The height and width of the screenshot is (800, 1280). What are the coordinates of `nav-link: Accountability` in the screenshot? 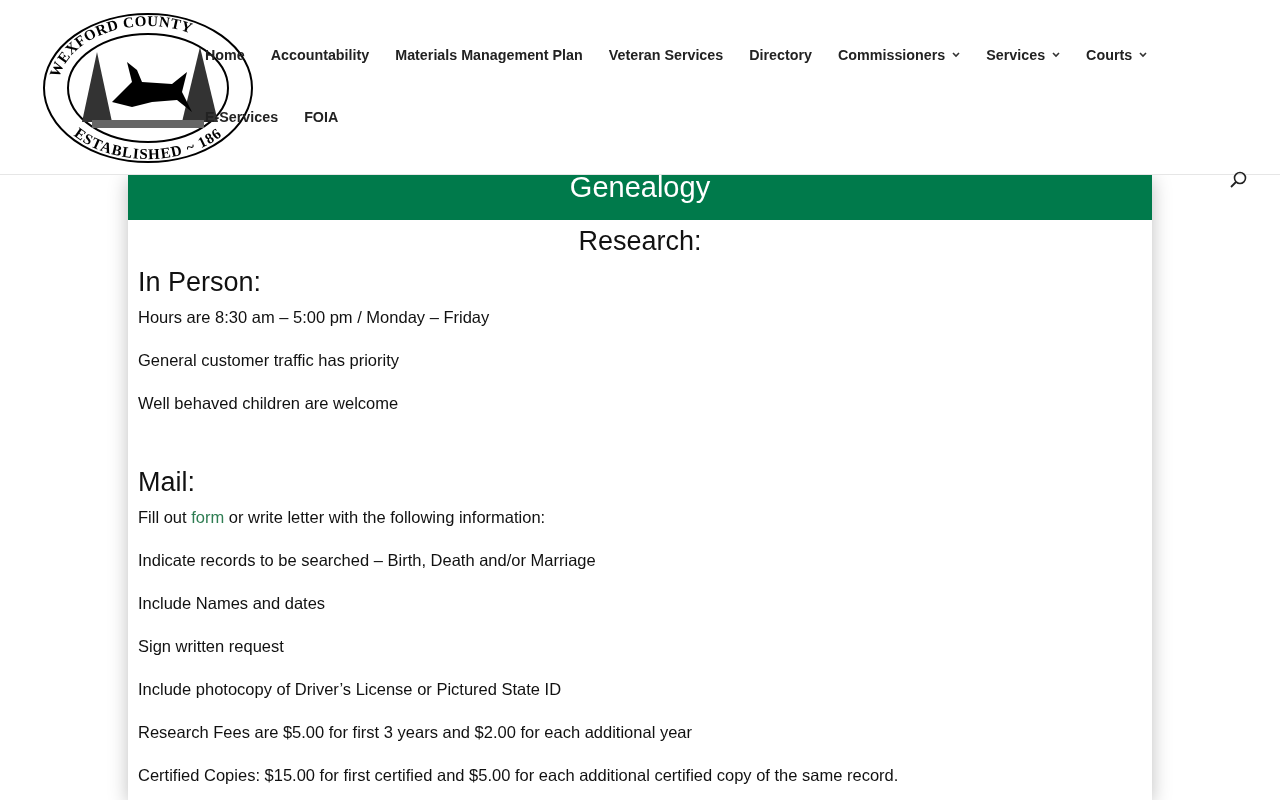 It's located at (320, 55).